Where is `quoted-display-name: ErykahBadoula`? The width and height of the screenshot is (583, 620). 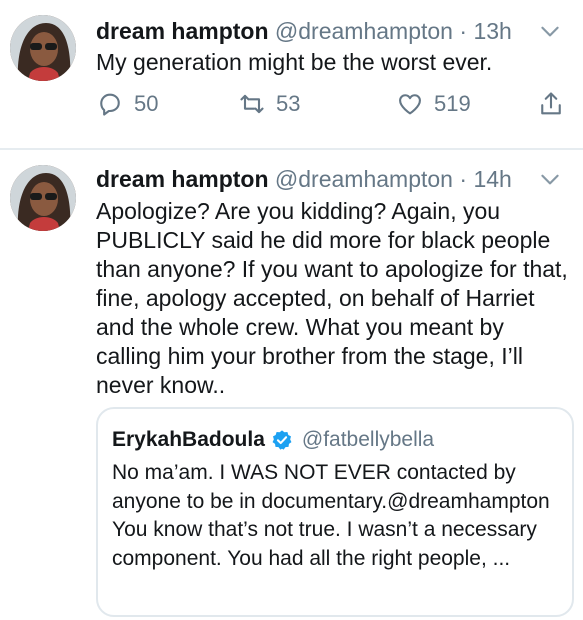
quoted-display-name: ErykahBadoula is located at coordinates (188, 440).